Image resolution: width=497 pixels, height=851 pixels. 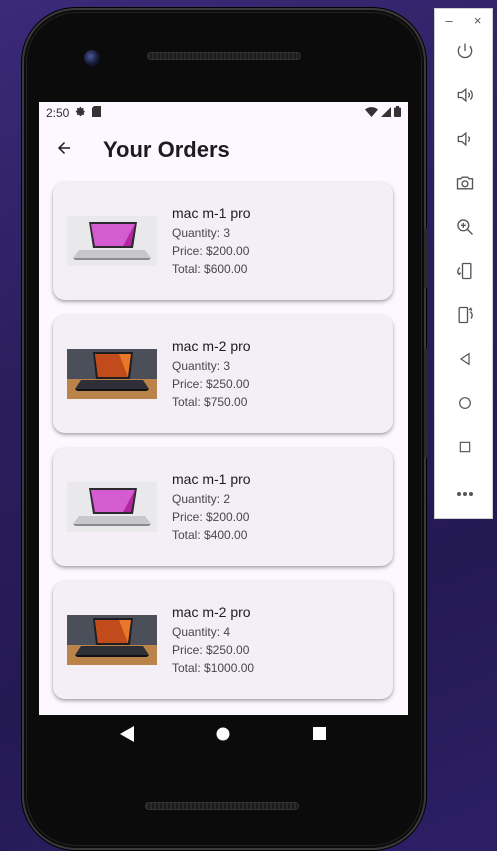 What do you see at coordinates (426, 258) in the screenshot?
I see `power-side-button` at bounding box center [426, 258].